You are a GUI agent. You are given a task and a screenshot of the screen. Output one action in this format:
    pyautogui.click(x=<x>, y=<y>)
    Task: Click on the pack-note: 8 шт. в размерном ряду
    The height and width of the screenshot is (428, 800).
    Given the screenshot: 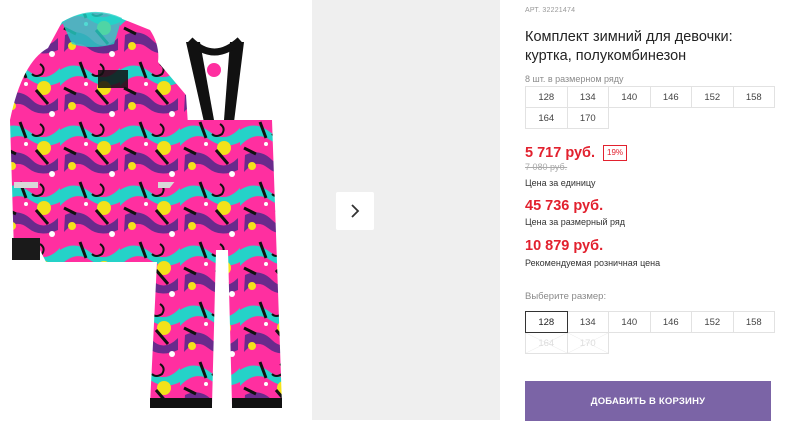 What is the action you would take?
    pyautogui.click(x=574, y=79)
    